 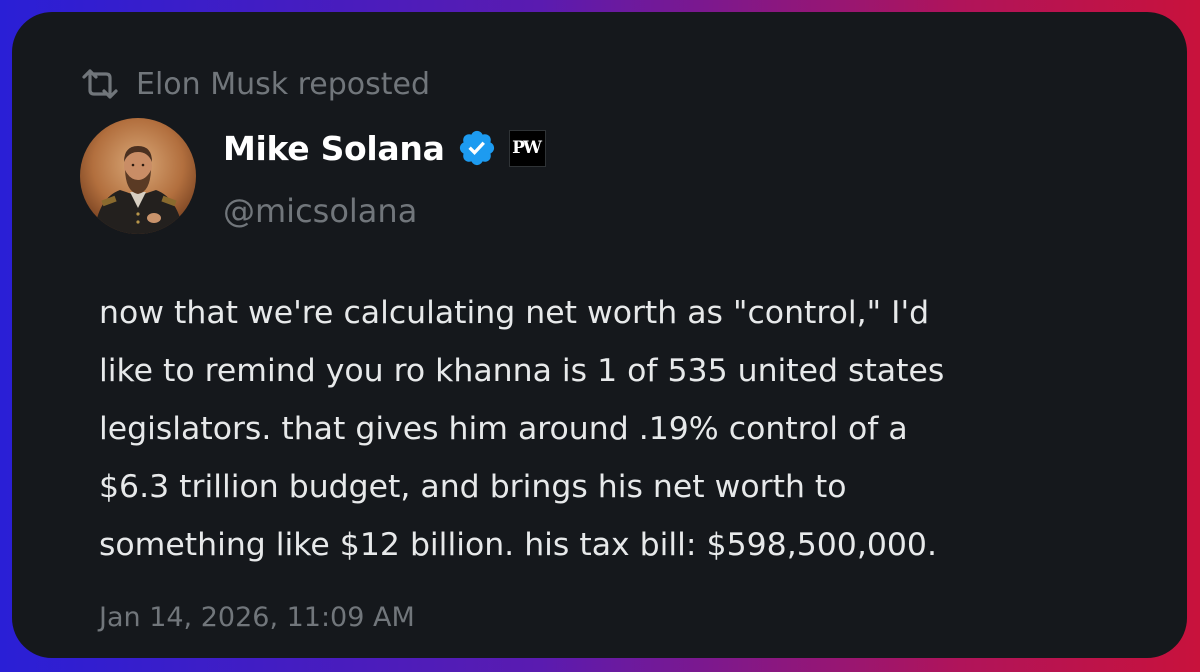 What do you see at coordinates (527, 148) in the screenshot?
I see `affiliate-badge: PW` at bounding box center [527, 148].